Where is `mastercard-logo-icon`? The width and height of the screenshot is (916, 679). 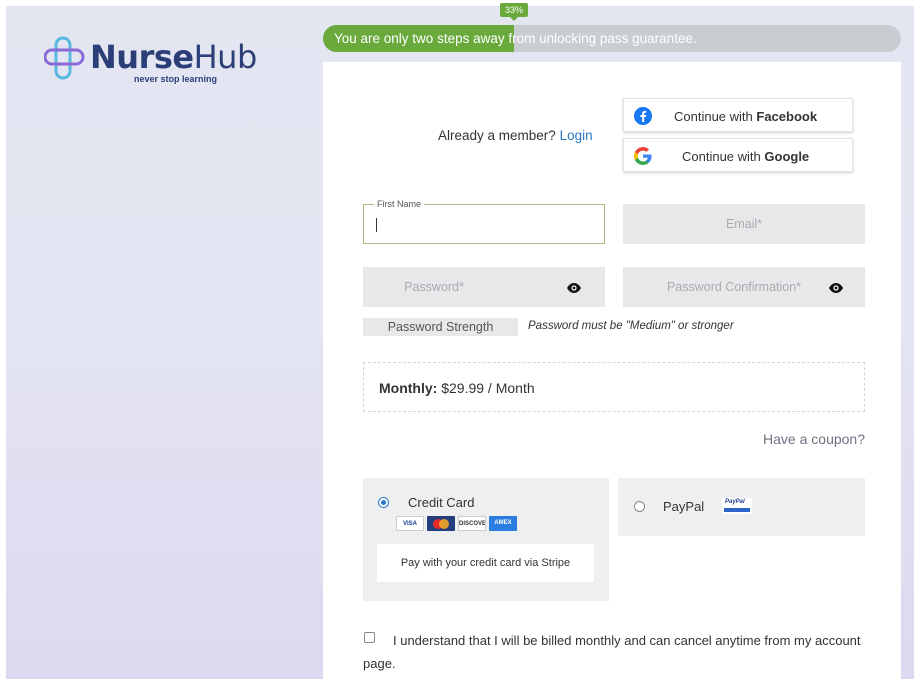 mastercard-logo-icon is located at coordinates (441, 523).